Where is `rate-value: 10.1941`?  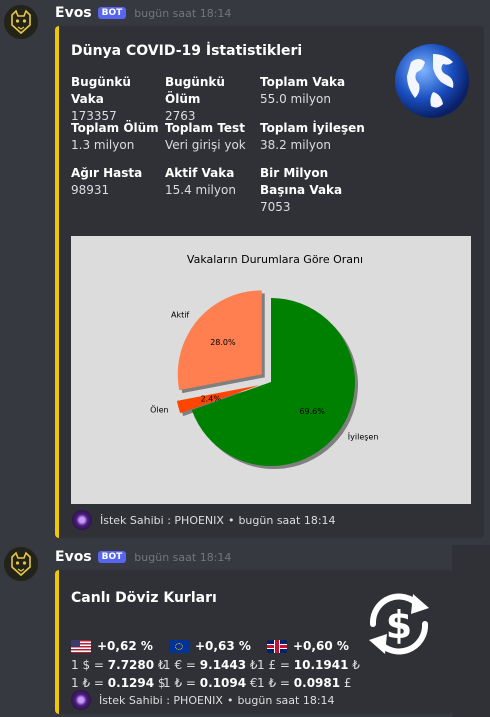 rate-value: 10.1941 is located at coordinates (321, 665).